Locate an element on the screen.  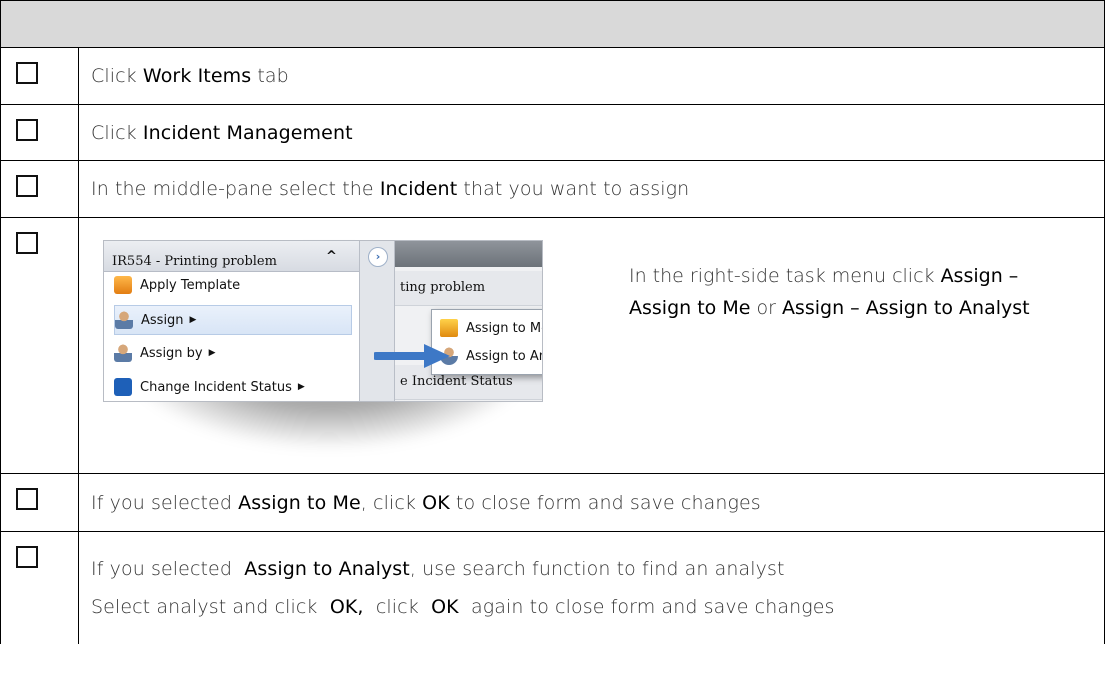
table-header is located at coordinates (552, 24).